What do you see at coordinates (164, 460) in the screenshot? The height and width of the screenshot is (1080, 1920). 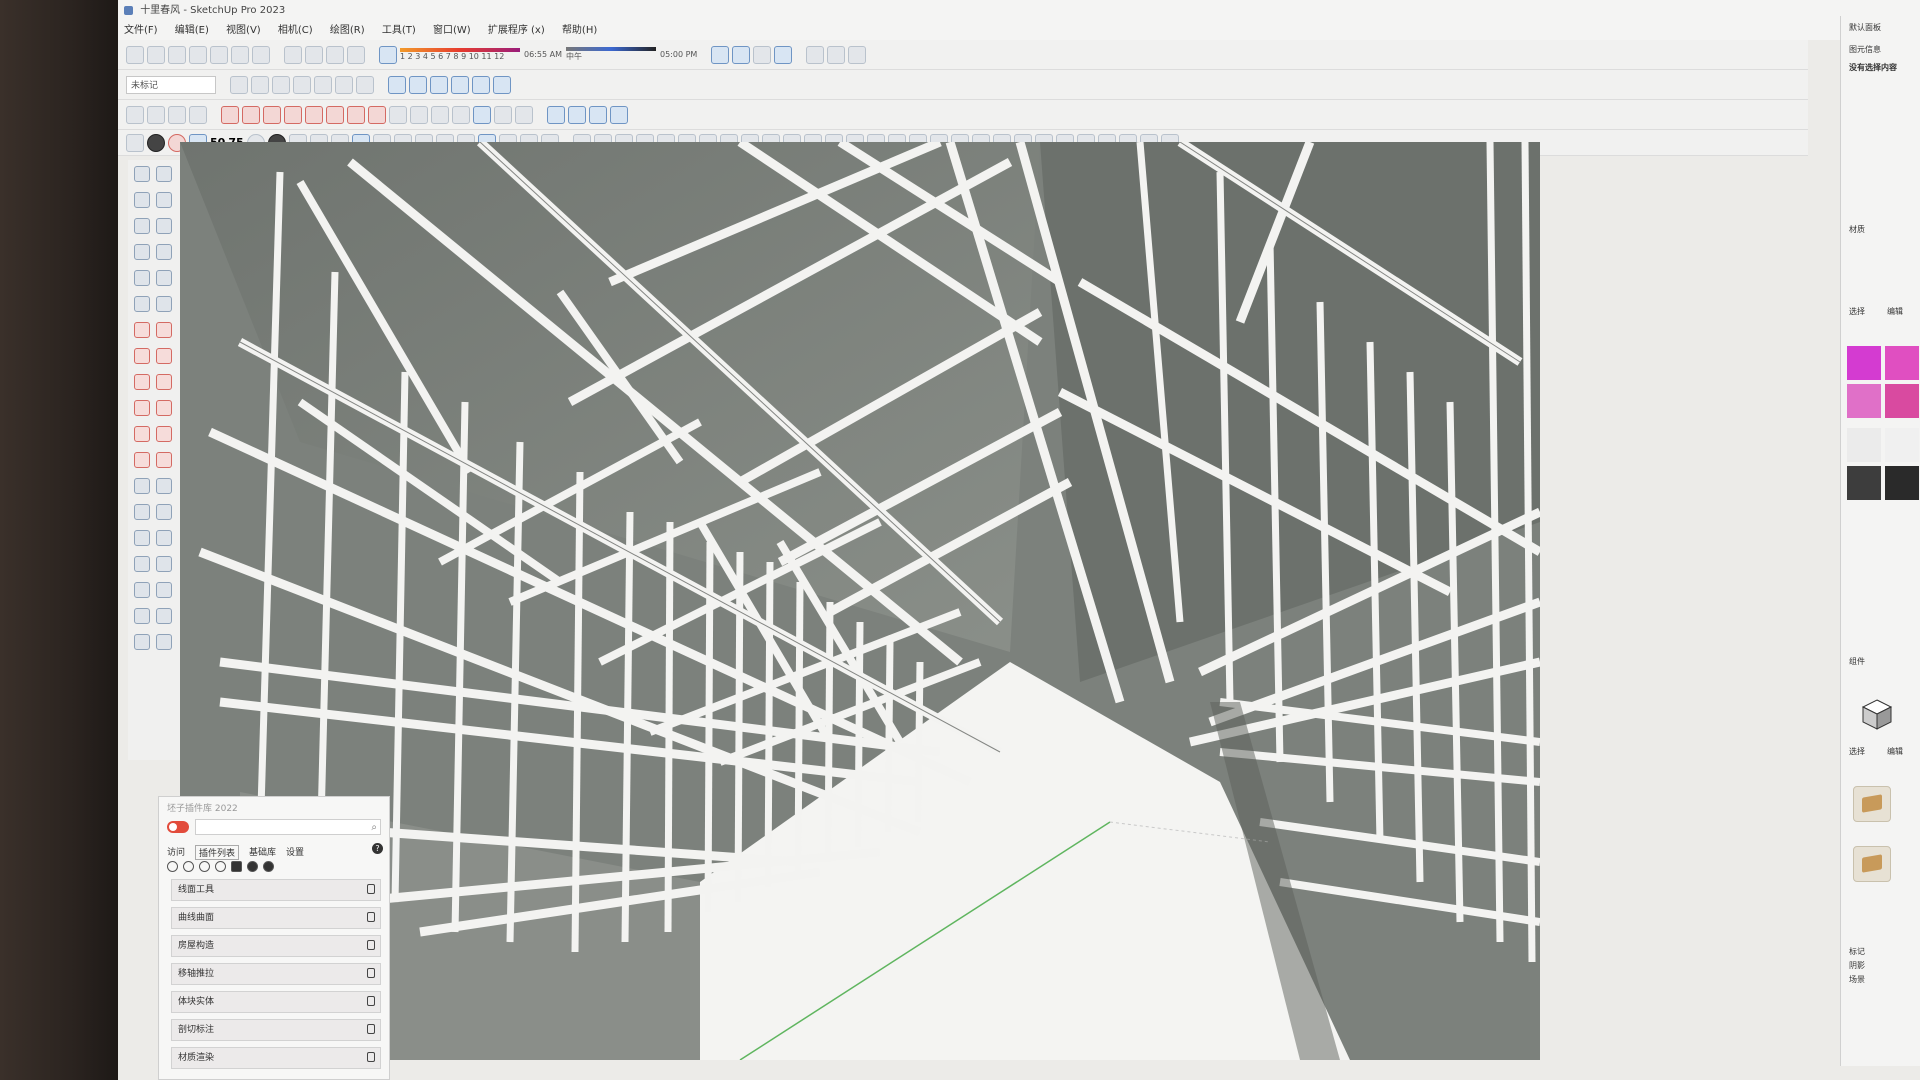 I see `3d-text-tool-icon` at bounding box center [164, 460].